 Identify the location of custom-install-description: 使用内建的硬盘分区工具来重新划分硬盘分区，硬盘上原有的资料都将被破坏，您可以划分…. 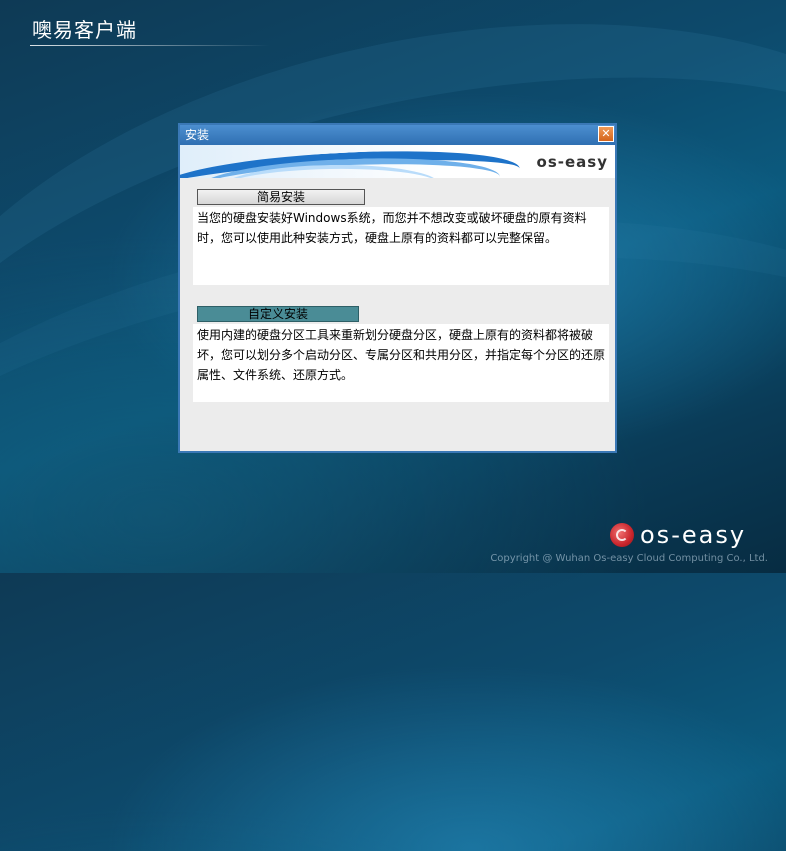
(401, 363).